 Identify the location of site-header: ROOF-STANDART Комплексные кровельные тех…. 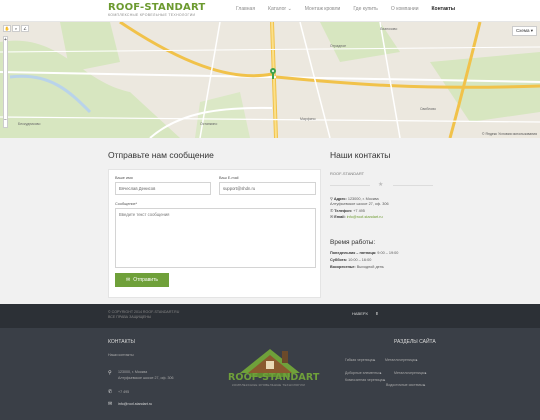
(270, 11).